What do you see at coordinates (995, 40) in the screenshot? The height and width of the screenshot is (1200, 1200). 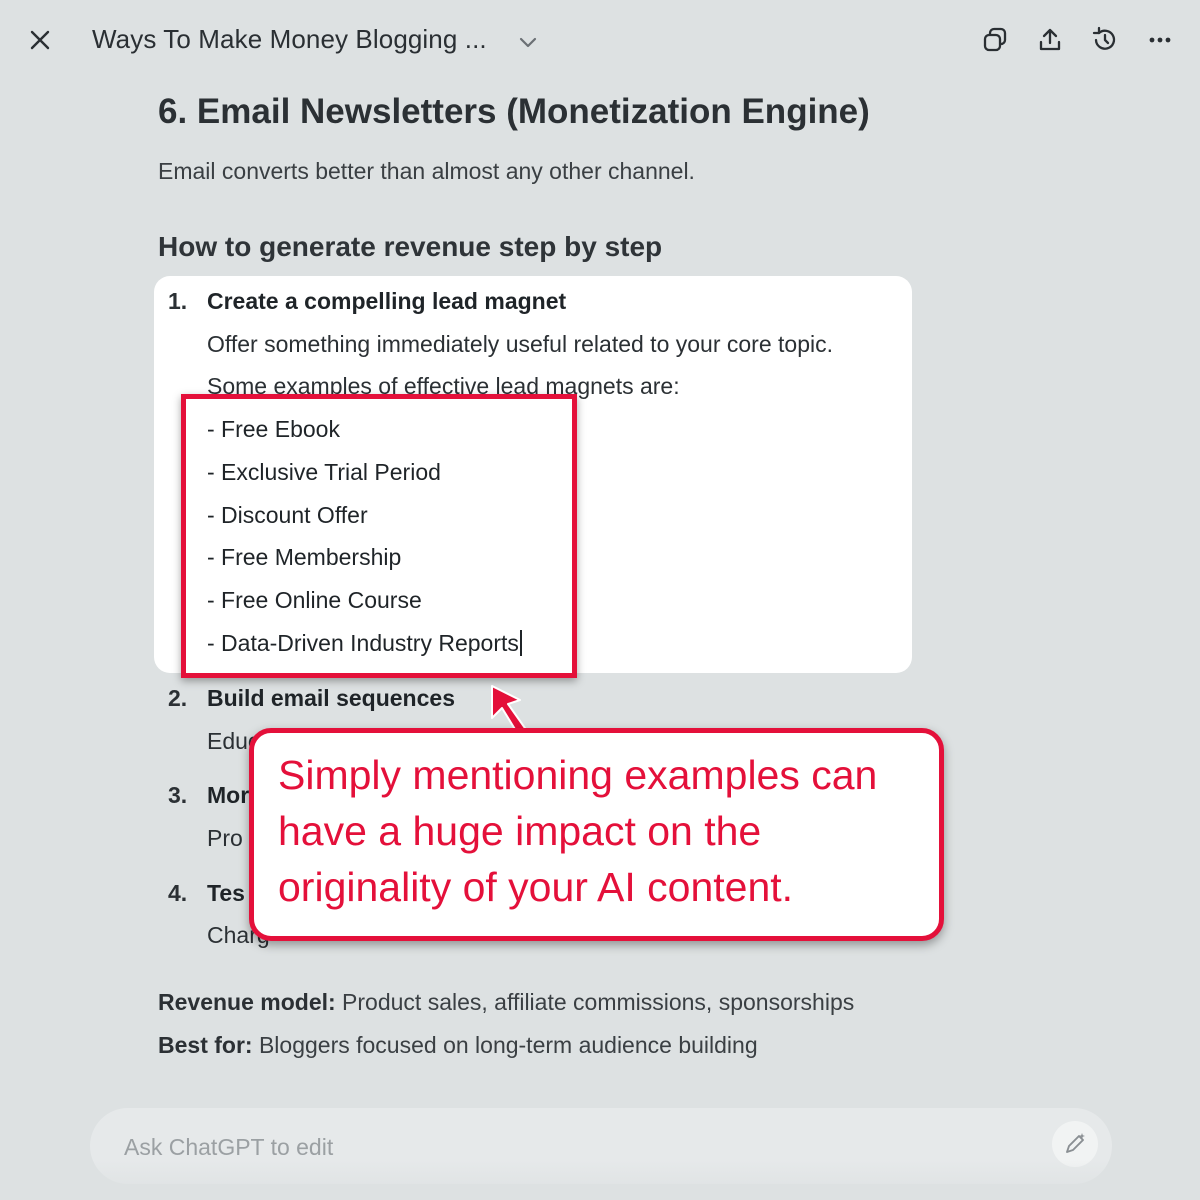 I see `copy-icon` at bounding box center [995, 40].